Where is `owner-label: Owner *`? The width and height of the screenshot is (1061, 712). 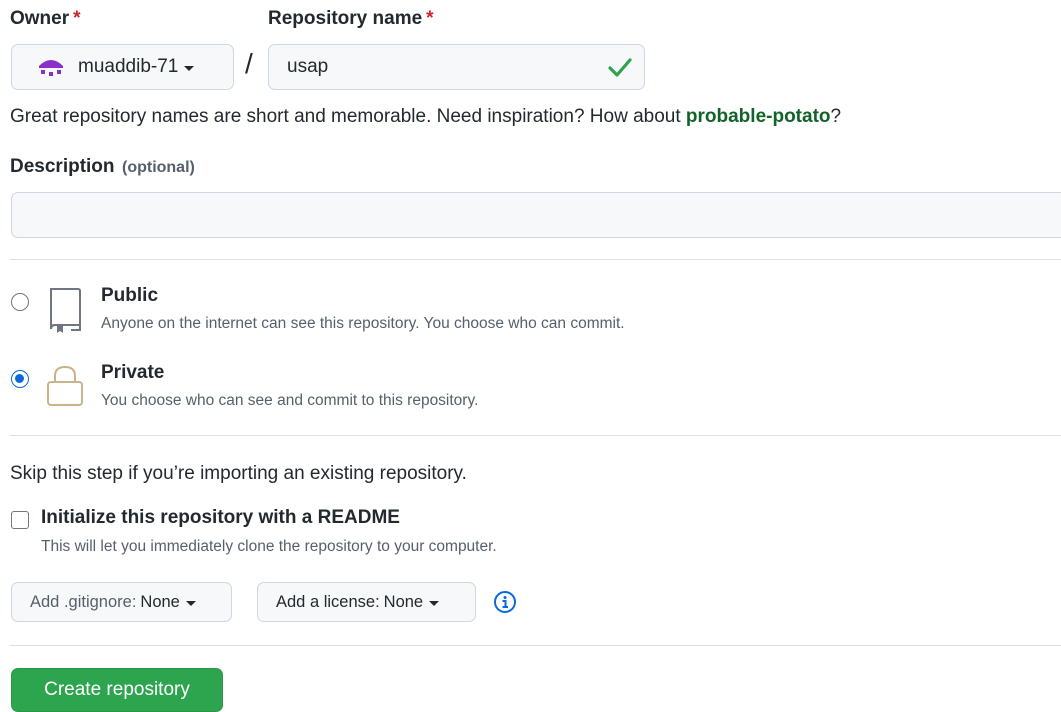 owner-label: Owner * is located at coordinates (45, 18).